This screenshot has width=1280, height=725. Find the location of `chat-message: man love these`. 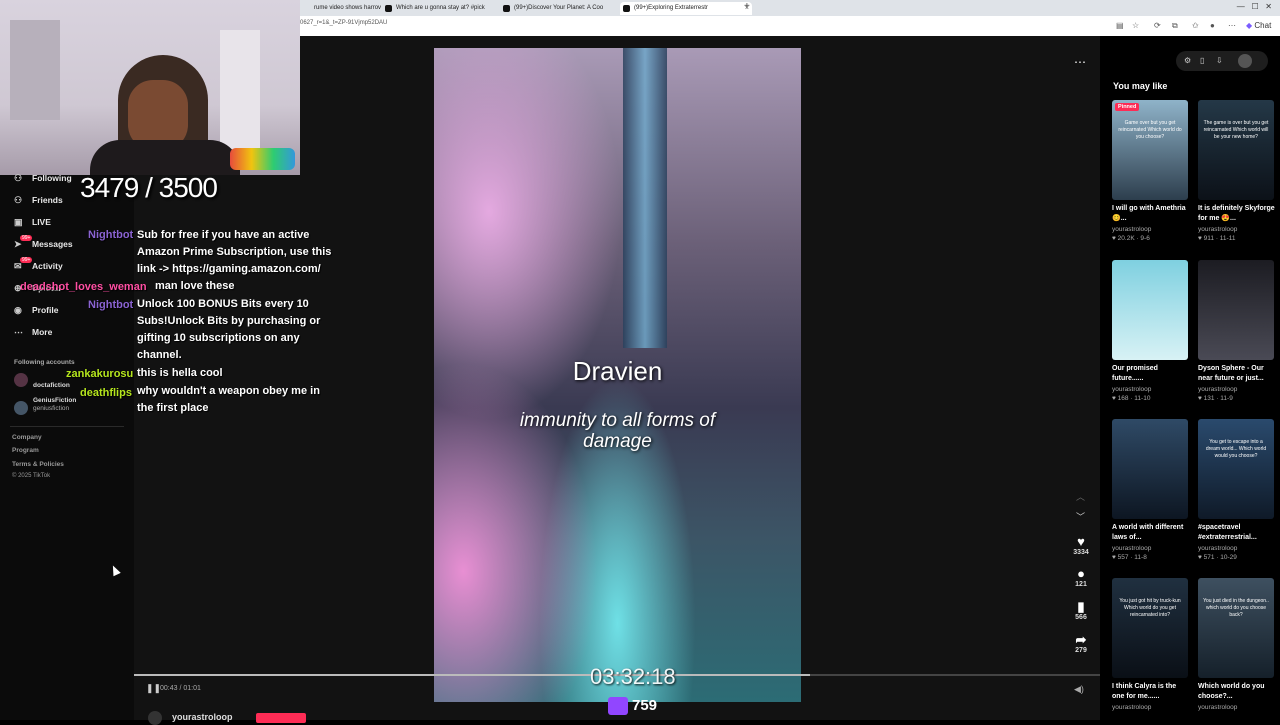

chat-message: man love these is located at coordinates (195, 286).